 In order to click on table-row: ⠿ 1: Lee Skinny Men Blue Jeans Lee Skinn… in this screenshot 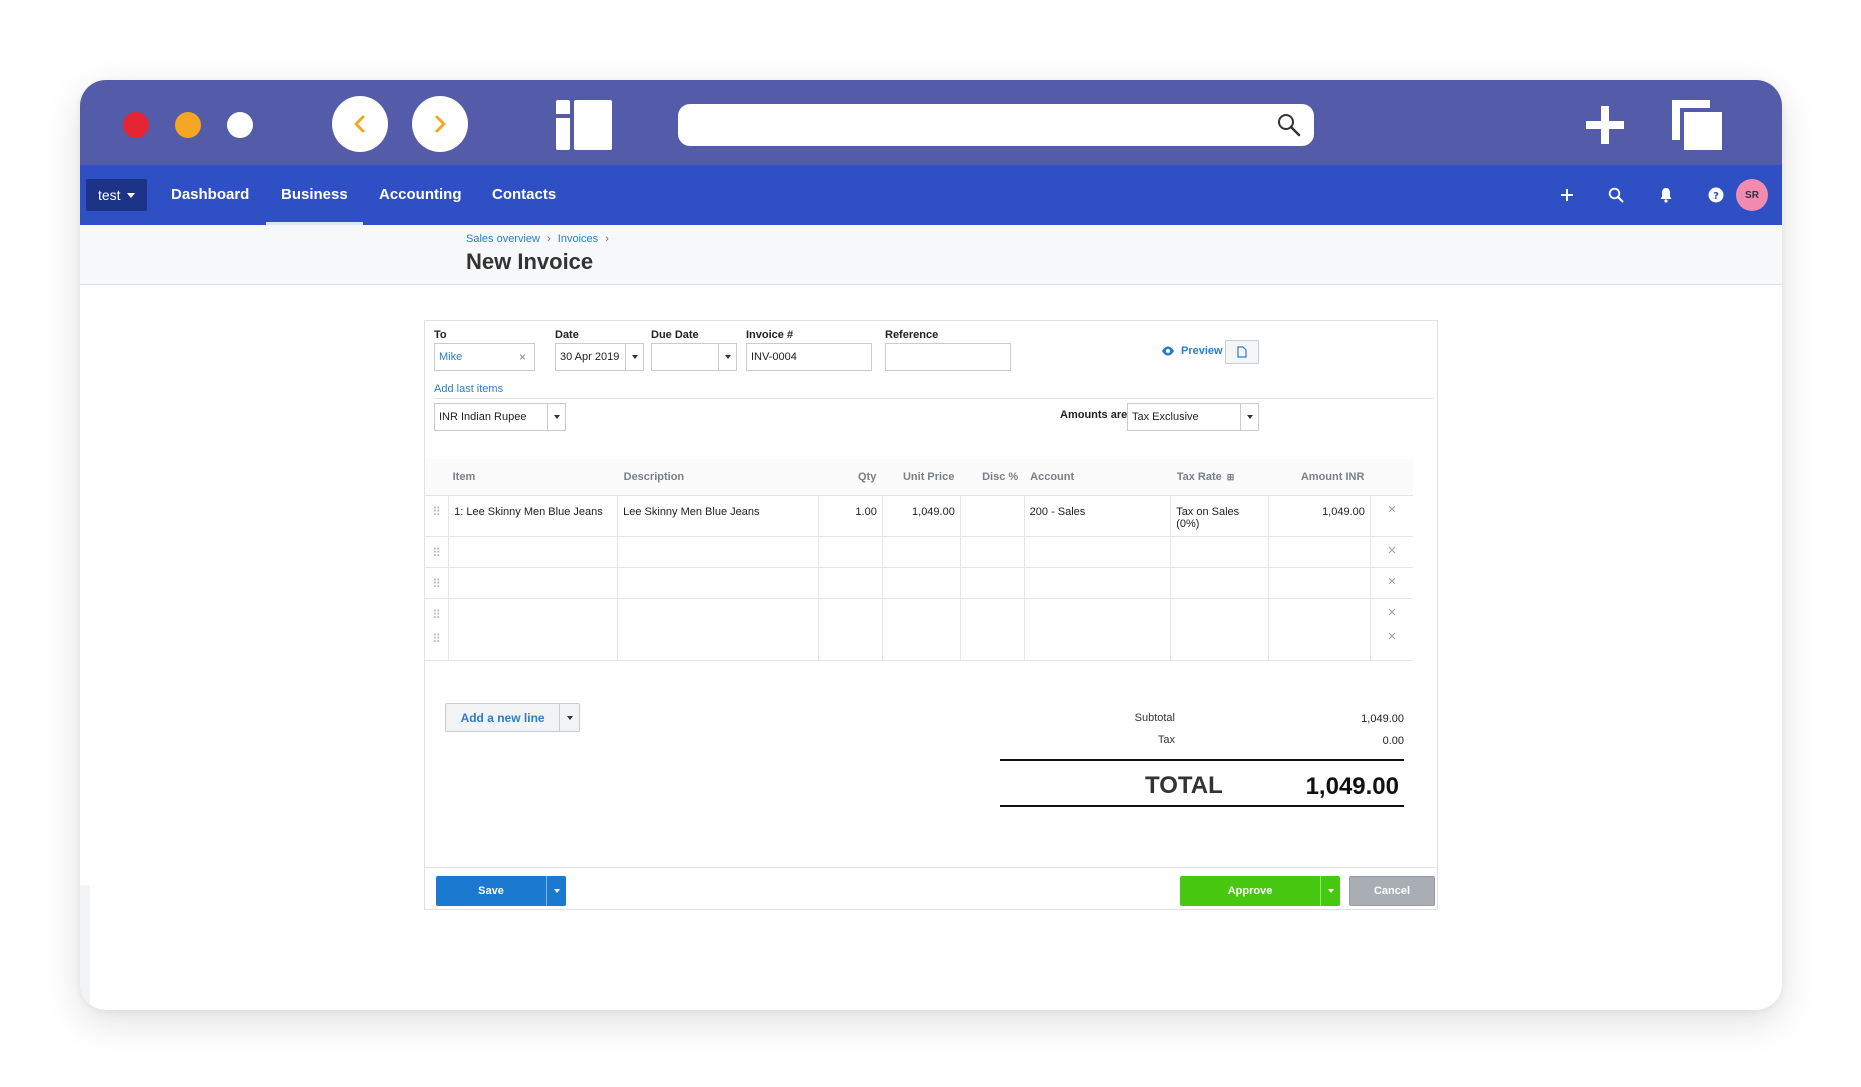, I will do `click(919, 516)`.